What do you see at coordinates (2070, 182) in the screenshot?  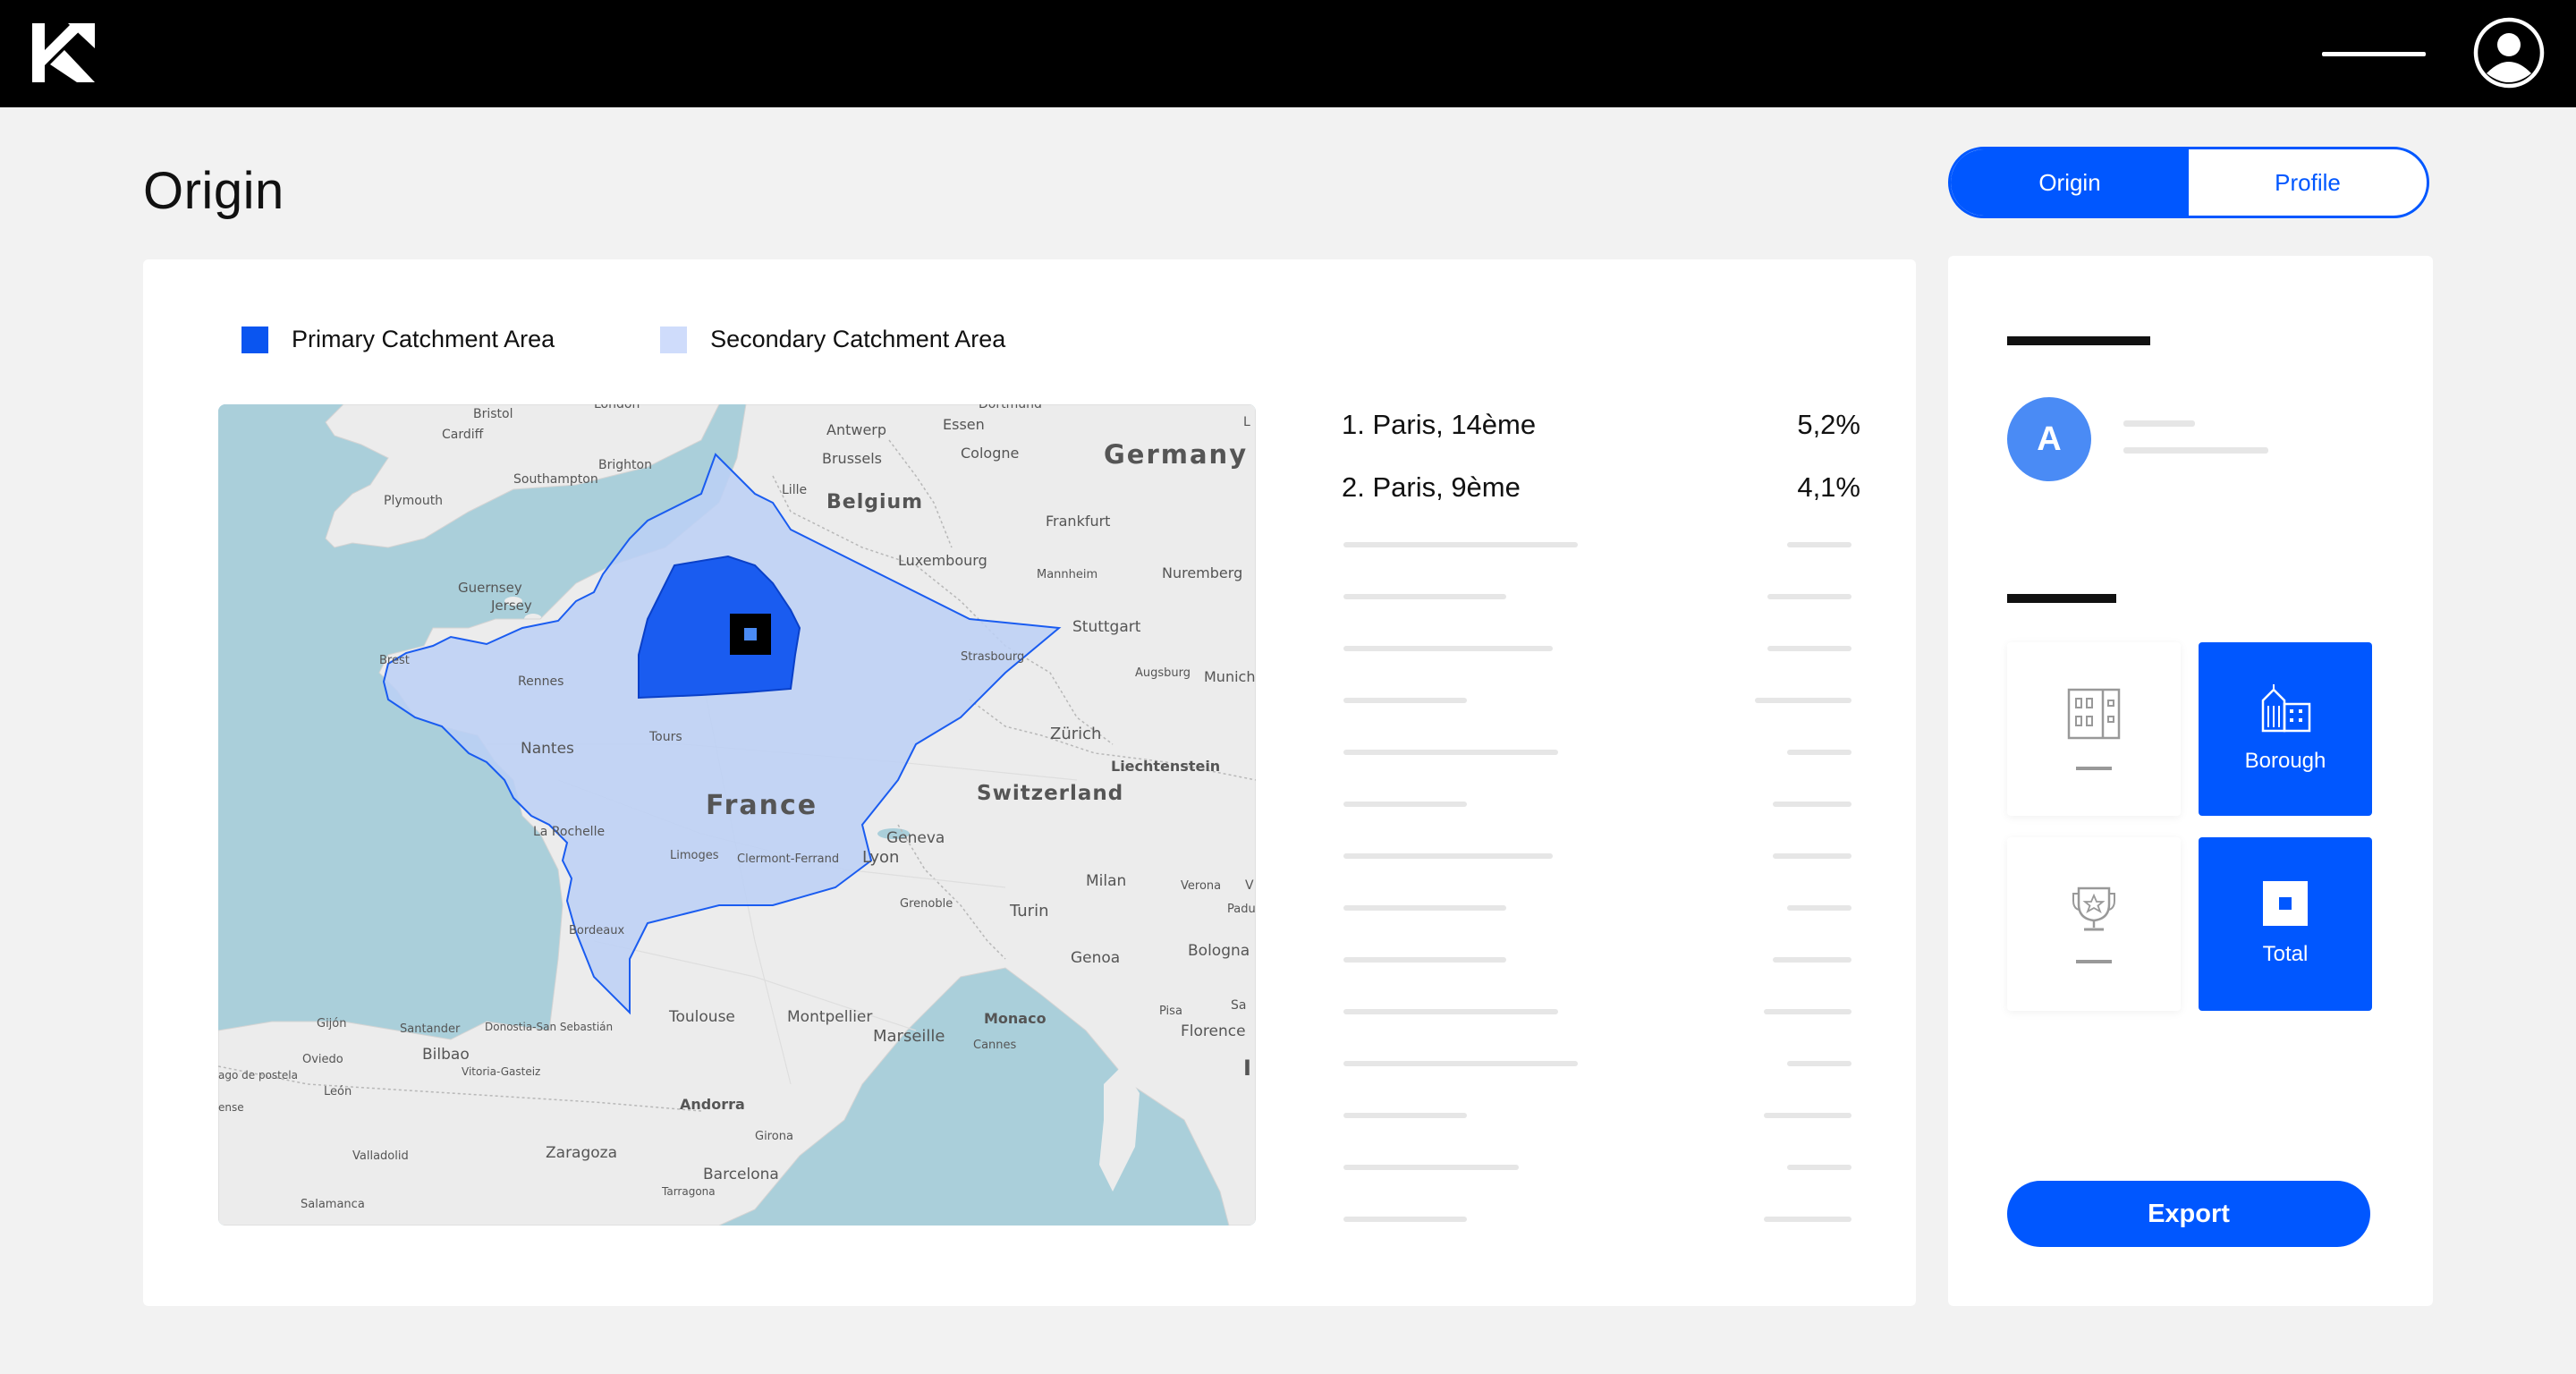 I see `toggle-origin: Origin` at bounding box center [2070, 182].